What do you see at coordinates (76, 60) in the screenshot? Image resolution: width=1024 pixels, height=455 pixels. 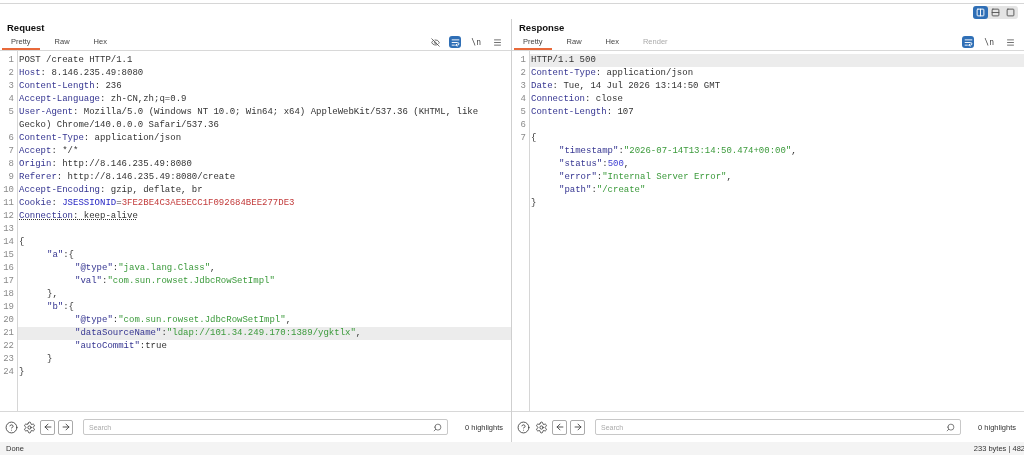 I see `code-line: POST /create HTTP/1.1` at bounding box center [76, 60].